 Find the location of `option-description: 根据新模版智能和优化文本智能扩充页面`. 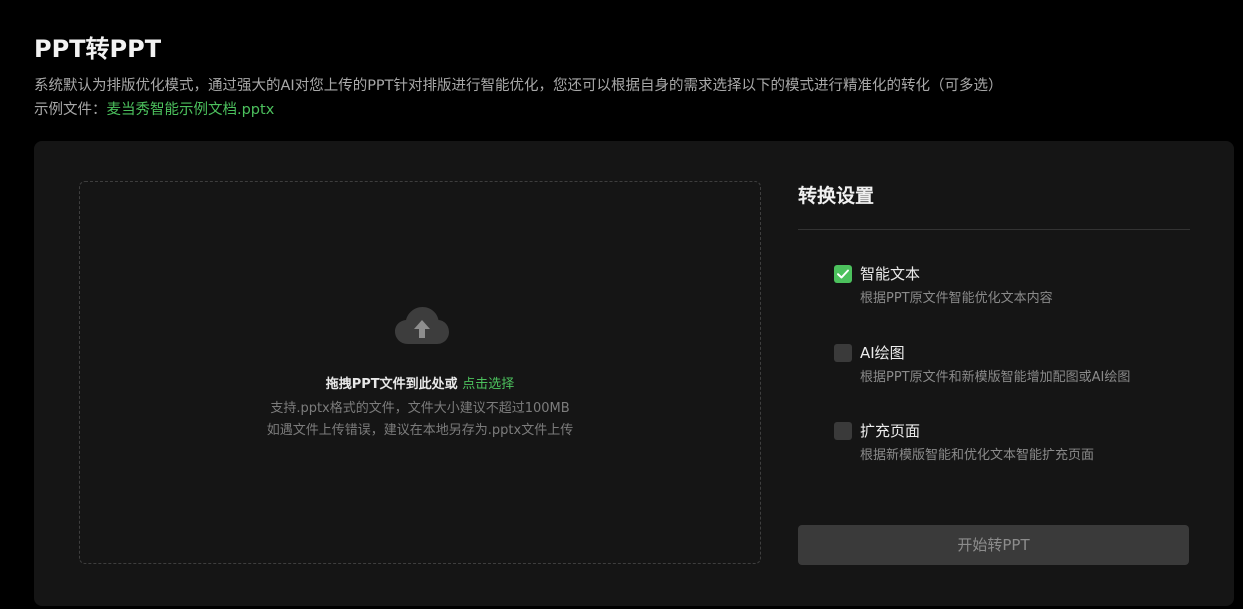

option-description: 根据新模版智能和优化文本智能扩充页面 is located at coordinates (977, 455).